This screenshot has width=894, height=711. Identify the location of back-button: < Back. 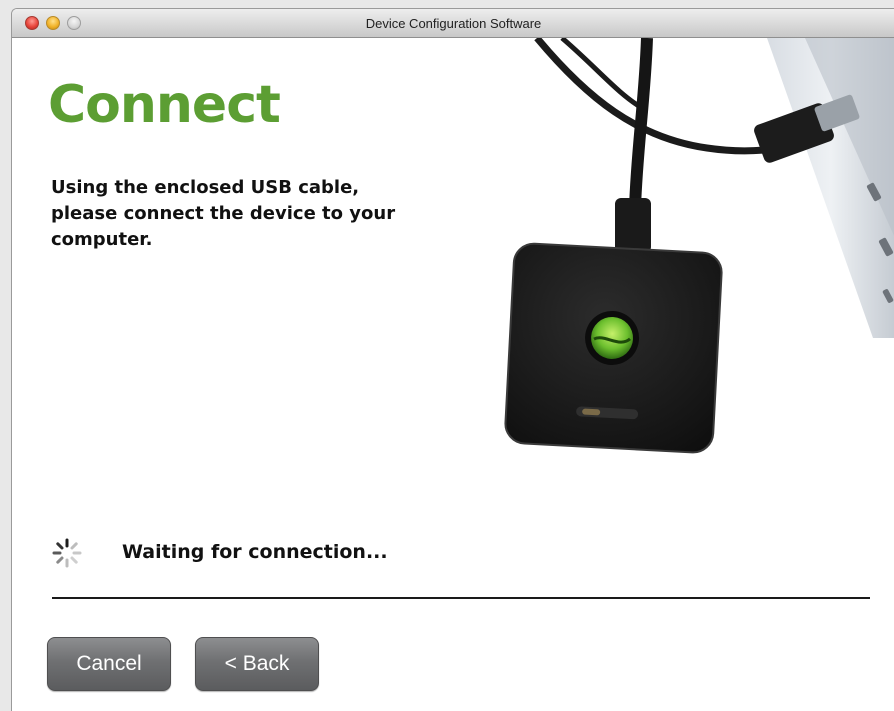
(257, 664).